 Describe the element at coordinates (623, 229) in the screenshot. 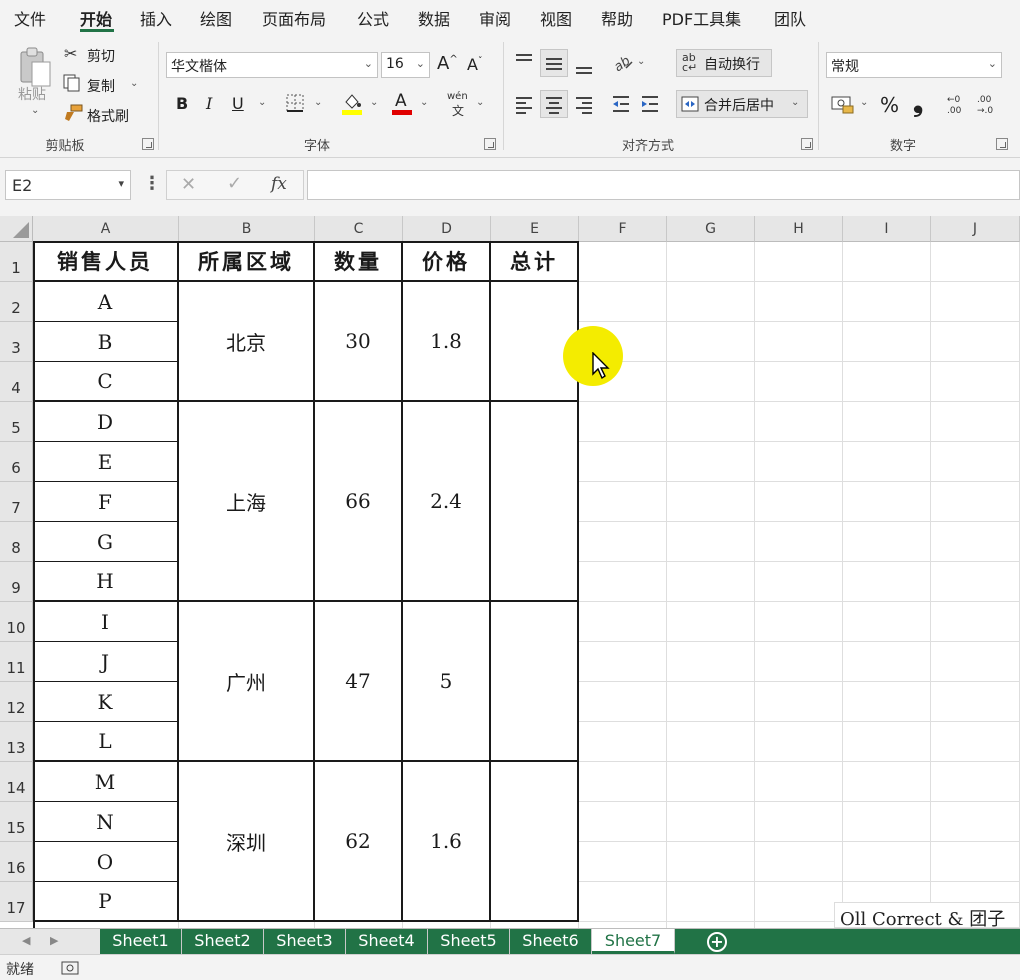

I see `column-header-f: F` at that location.